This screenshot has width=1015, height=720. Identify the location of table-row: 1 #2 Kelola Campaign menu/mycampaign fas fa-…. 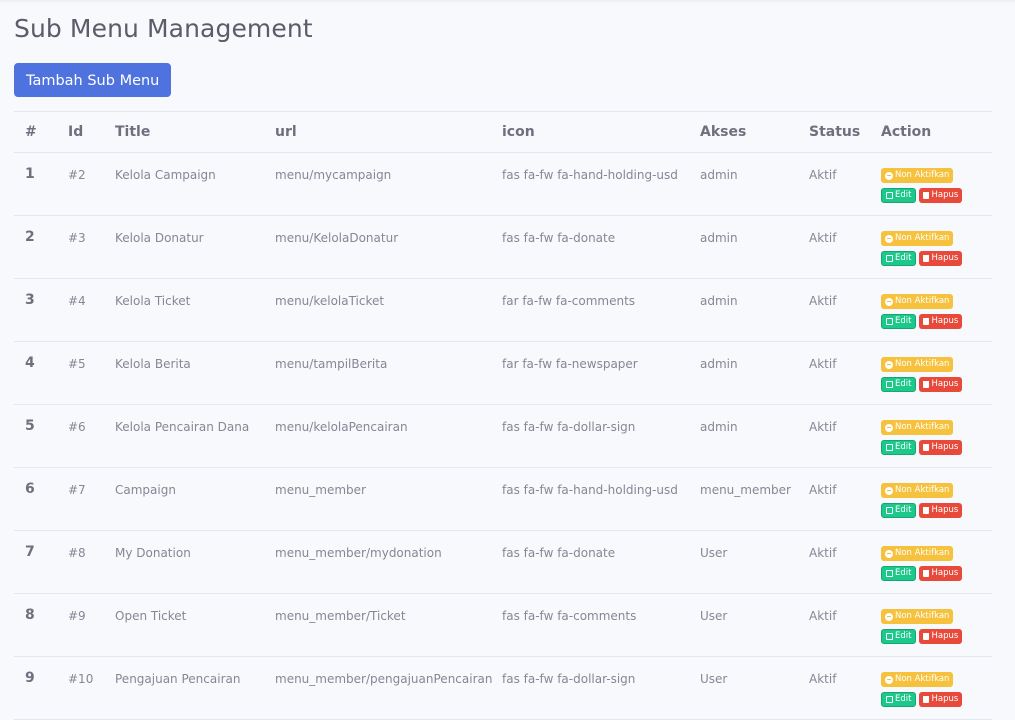
(503, 184).